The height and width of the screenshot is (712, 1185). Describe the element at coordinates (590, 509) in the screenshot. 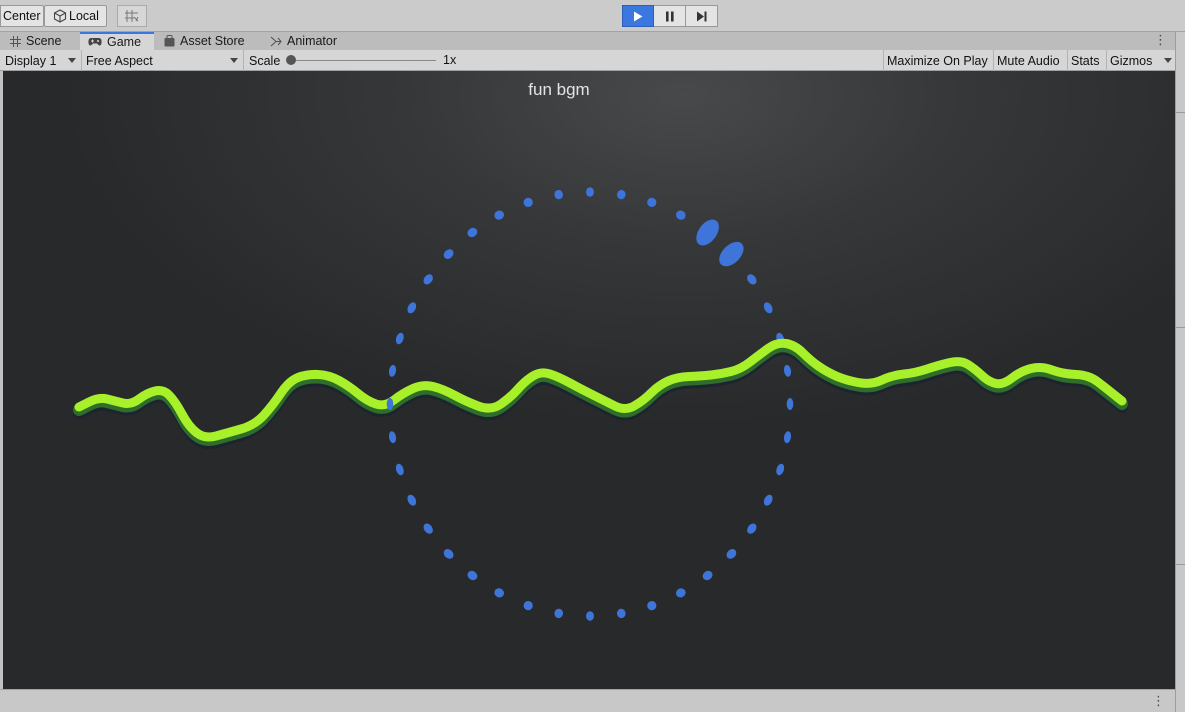

I see `ring-dots-front` at that location.